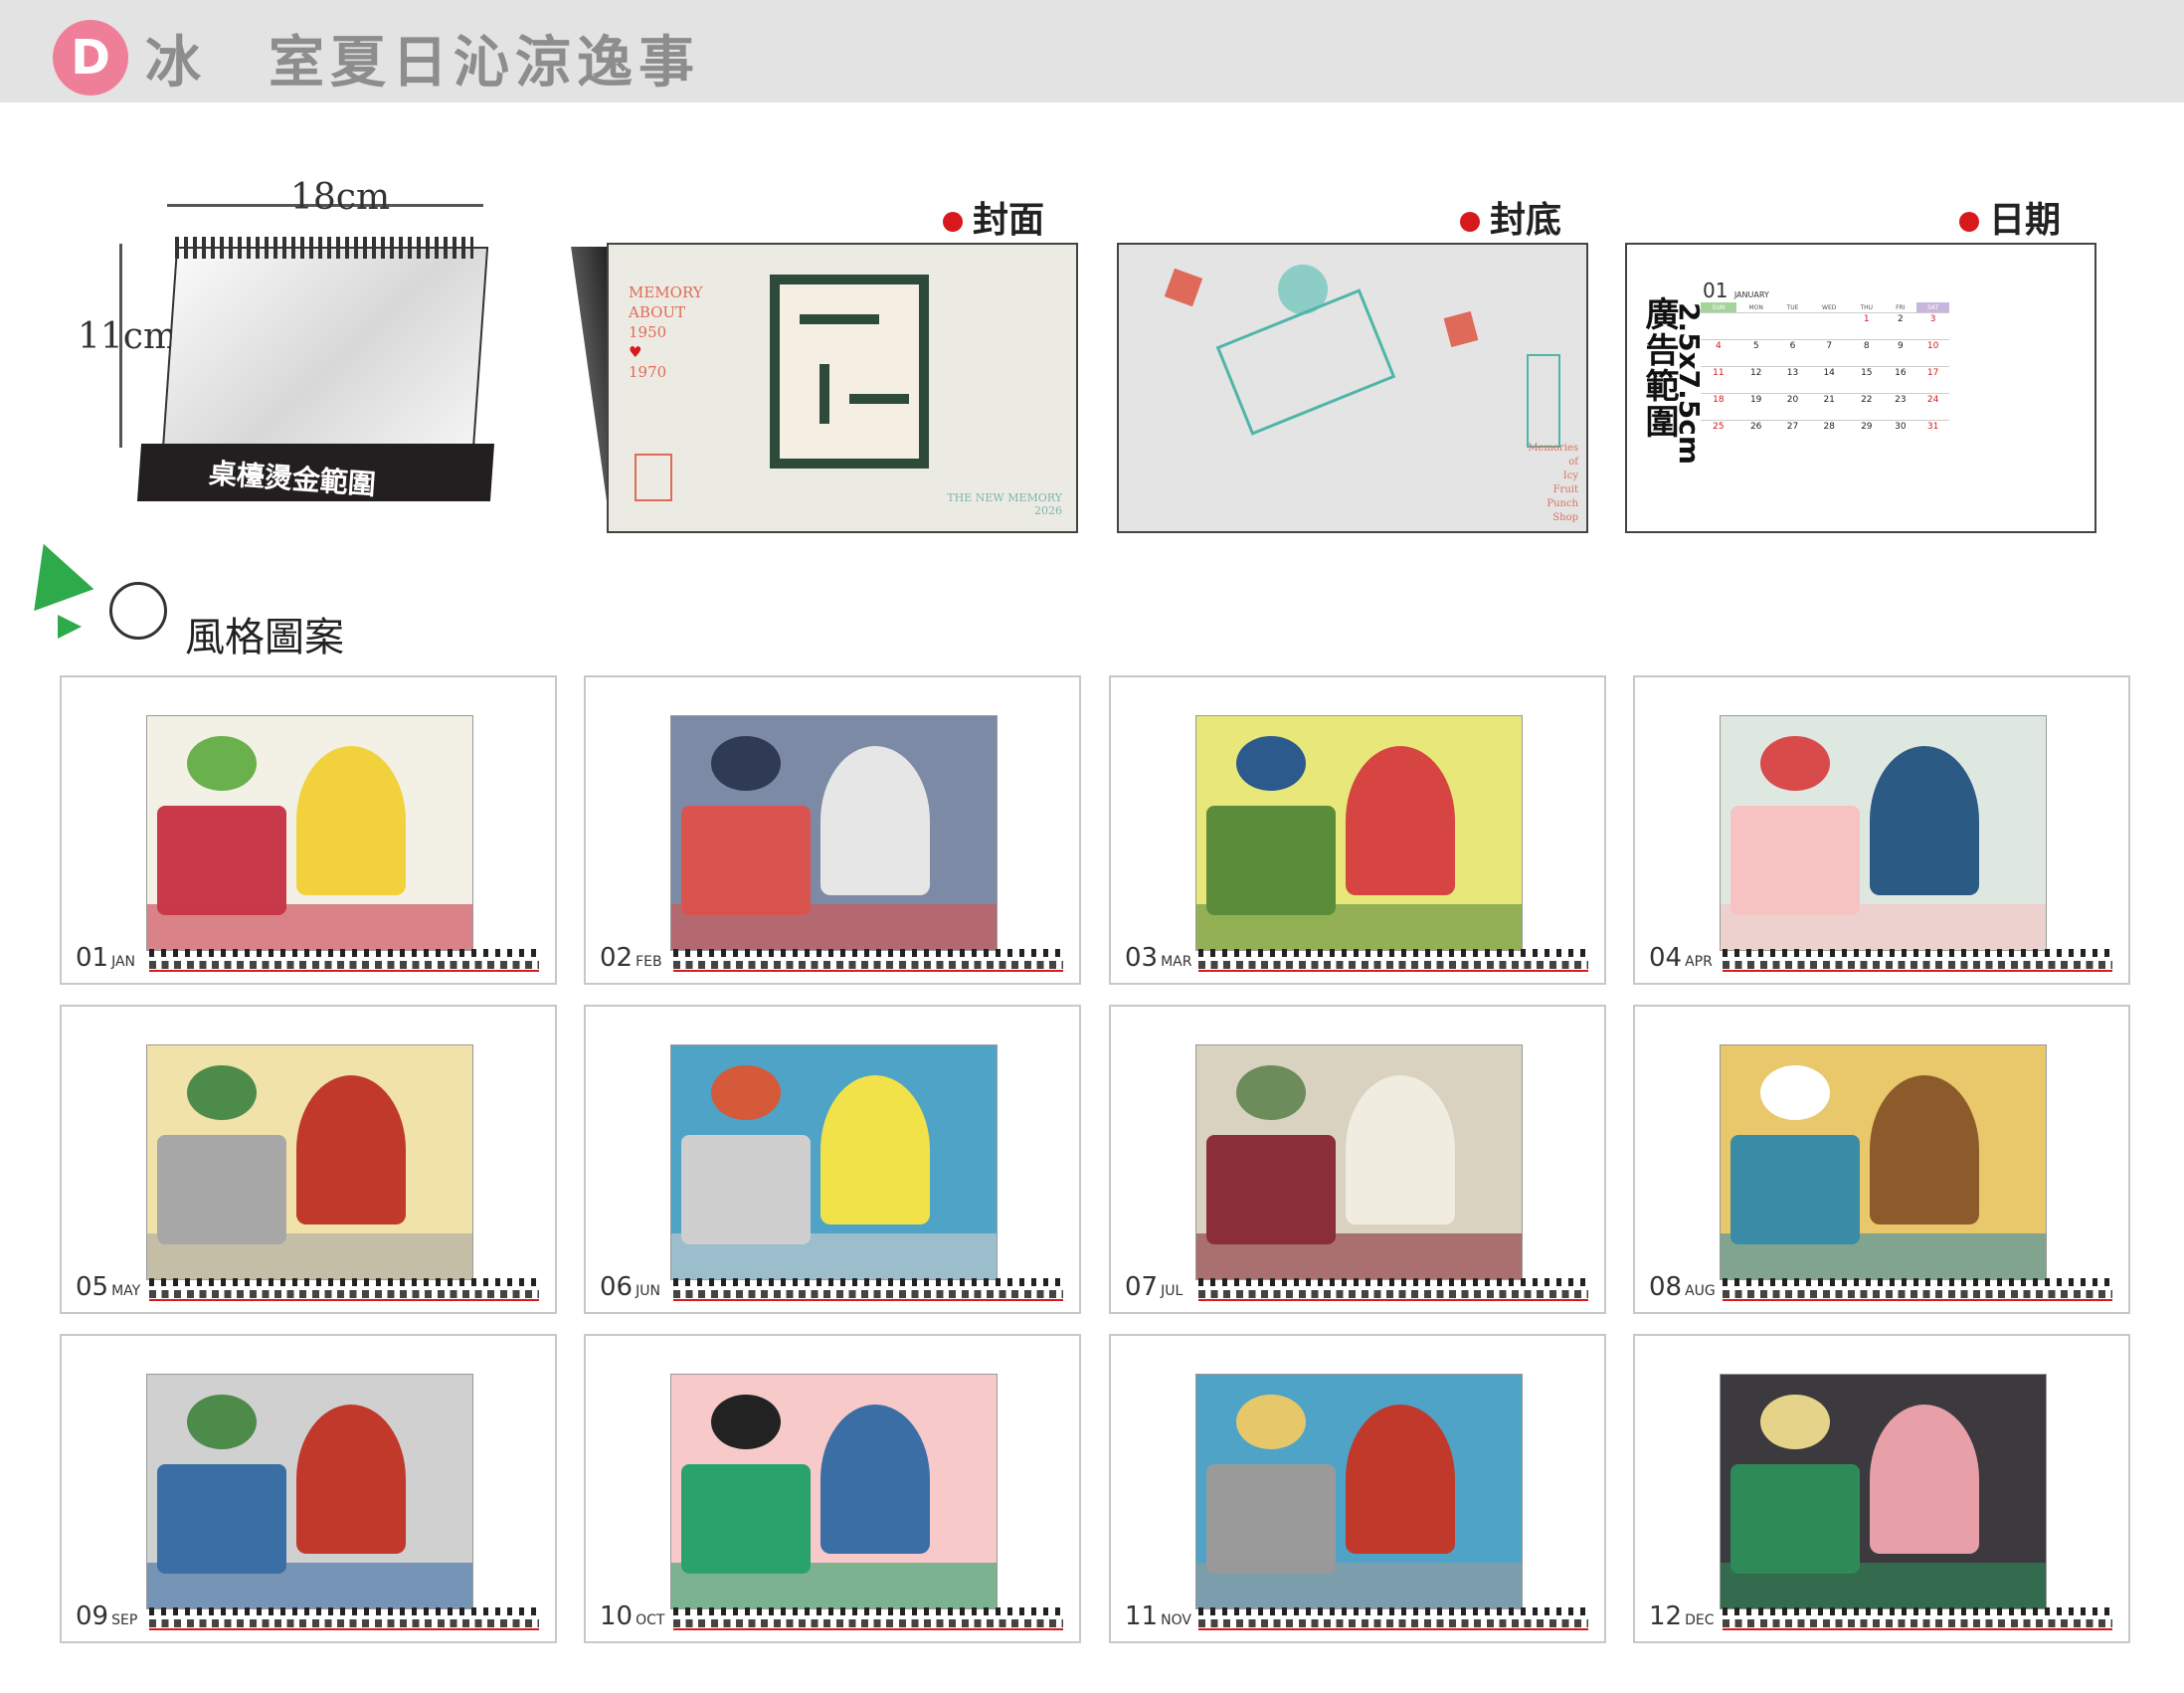  What do you see at coordinates (138, 611) in the screenshot?
I see `girl-face-icon` at bounding box center [138, 611].